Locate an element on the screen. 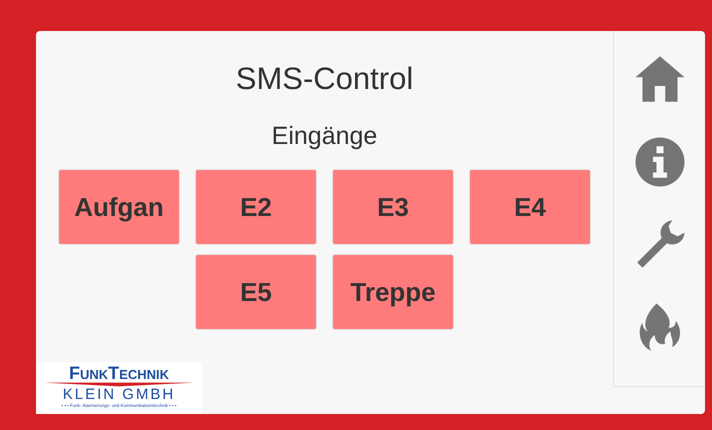  input-button: Aufgan is located at coordinates (119, 207).